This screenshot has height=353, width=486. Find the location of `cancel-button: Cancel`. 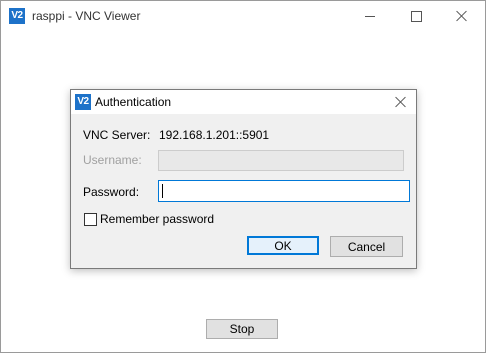

cancel-button: Cancel is located at coordinates (366, 246).